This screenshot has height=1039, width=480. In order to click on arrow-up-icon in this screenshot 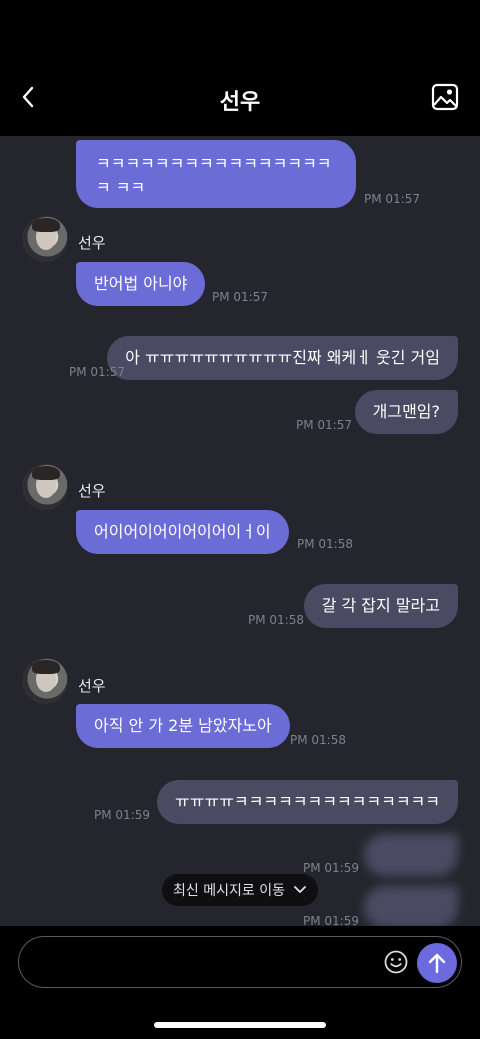, I will do `click(437, 963)`.